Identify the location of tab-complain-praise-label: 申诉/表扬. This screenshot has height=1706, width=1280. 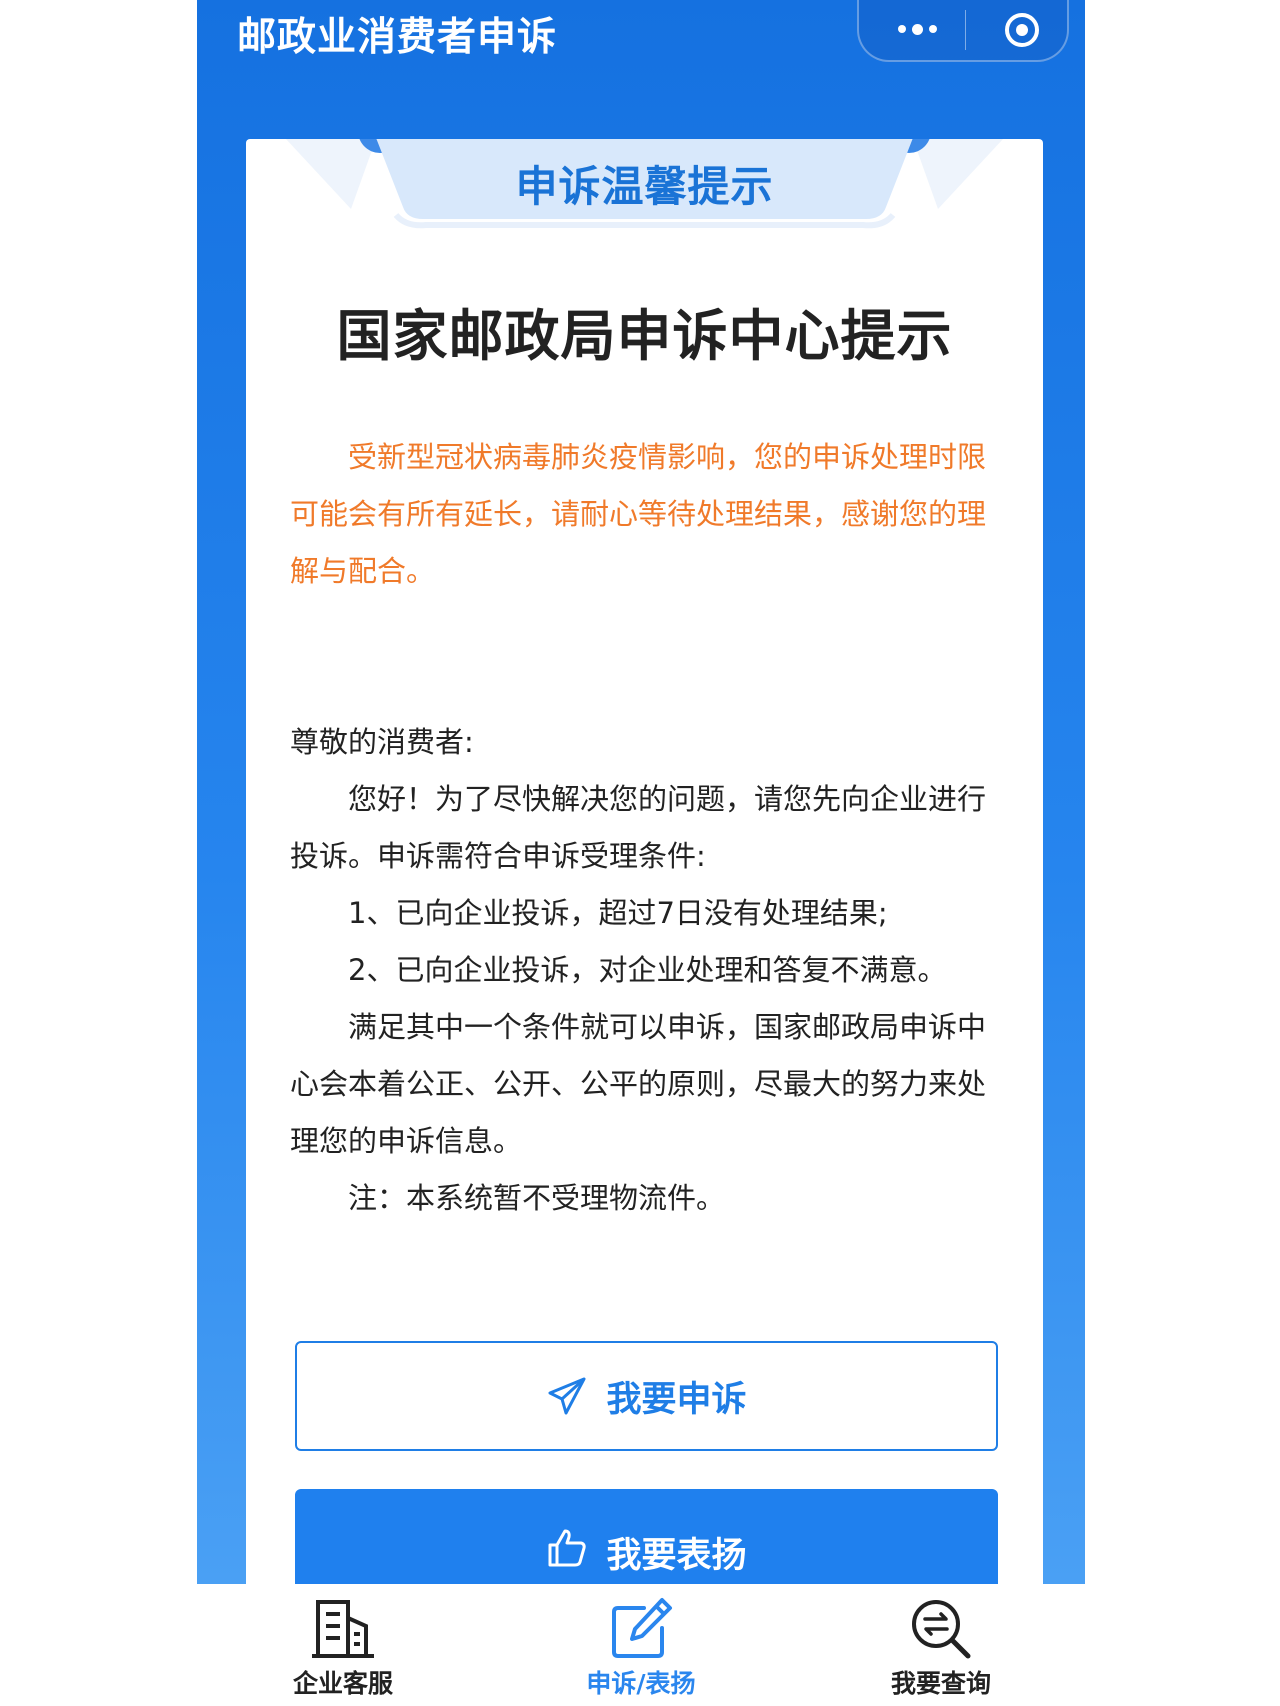
(641, 1683).